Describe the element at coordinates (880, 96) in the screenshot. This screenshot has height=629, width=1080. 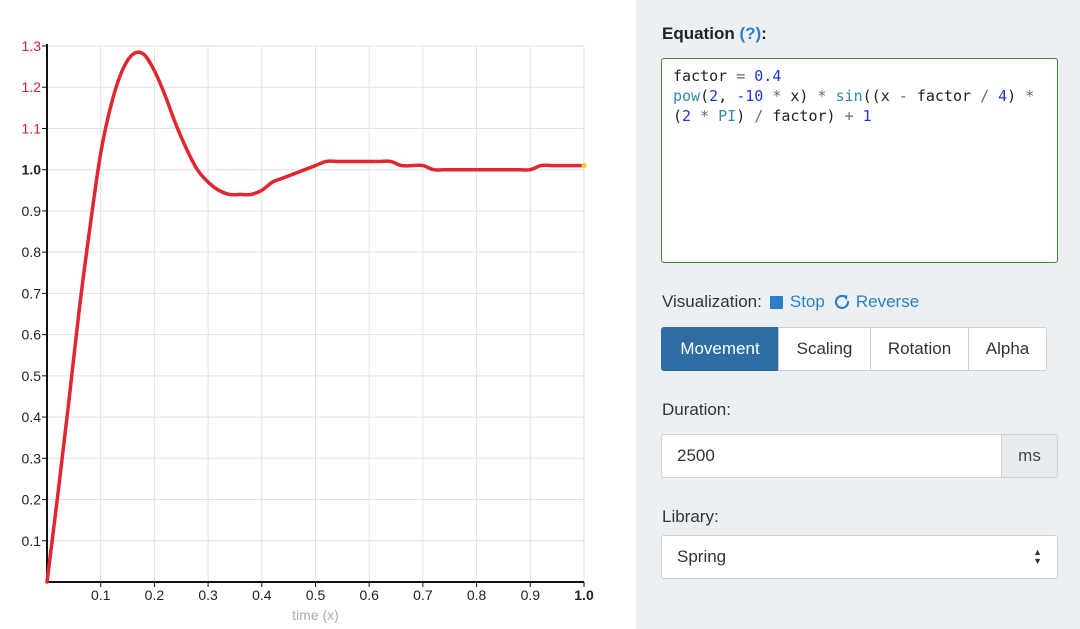
I see `equation-token: ((x` at that location.